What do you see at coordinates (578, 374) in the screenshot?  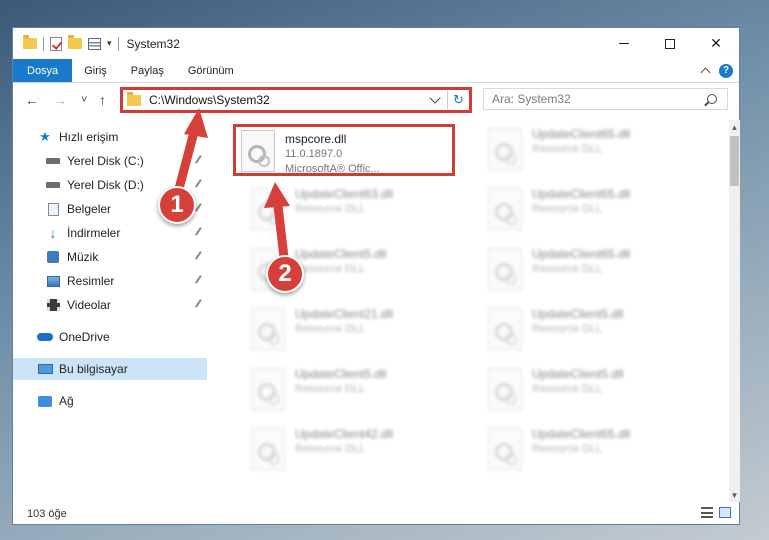 I see `file-name: UpdateClient5.dll` at bounding box center [578, 374].